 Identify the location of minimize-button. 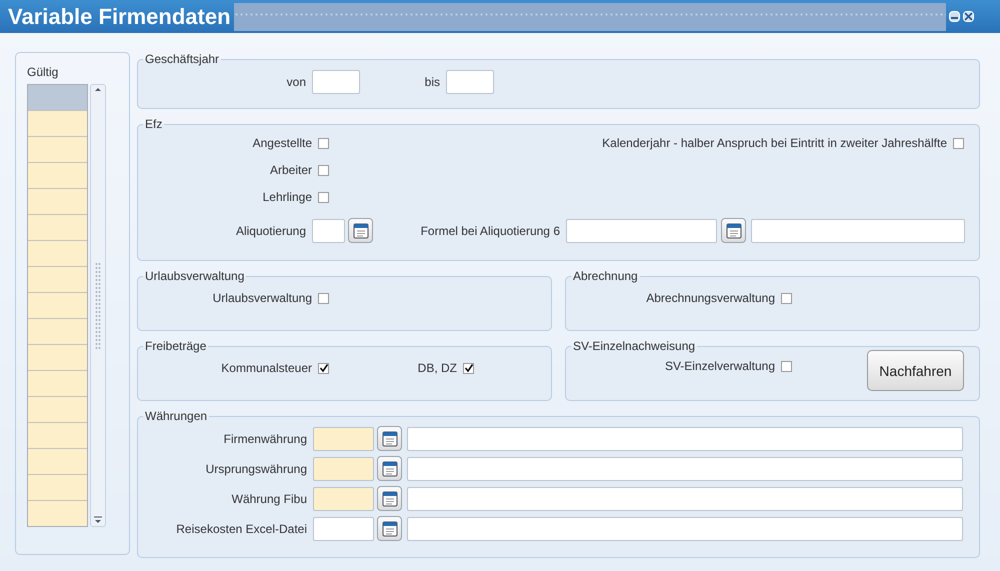
(954, 16).